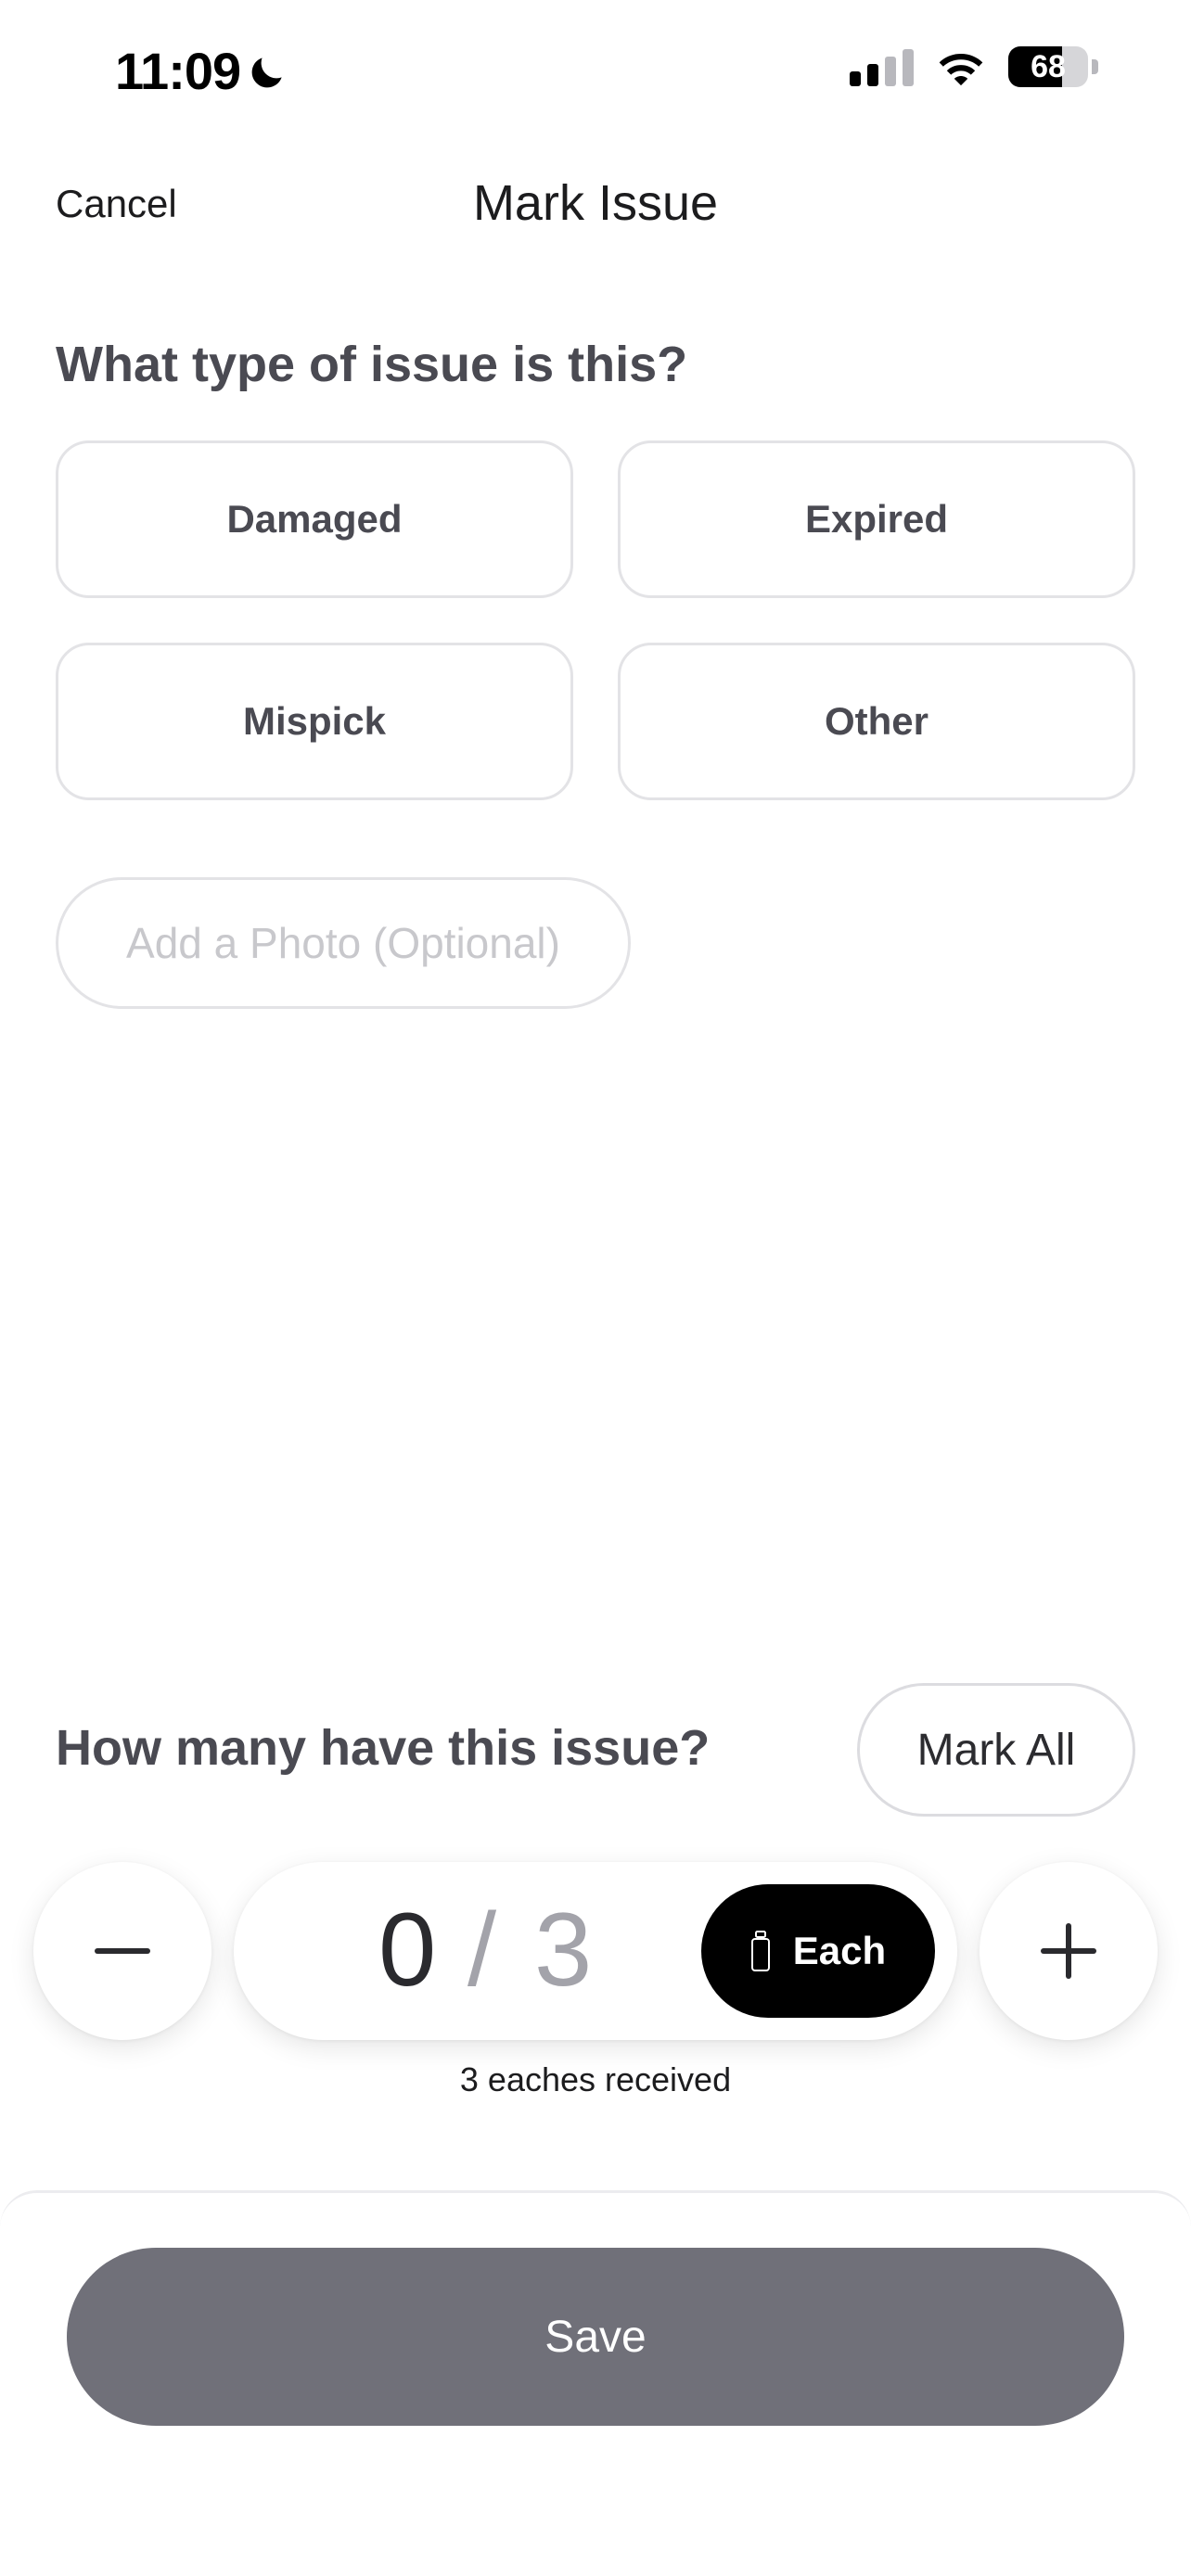 Image resolution: width=1191 pixels, height=2576 pixels. What do you see at coordinates (840, 1951) in the screenshot?
I see `unit-label: Each` at bounding box center [840, 1951].